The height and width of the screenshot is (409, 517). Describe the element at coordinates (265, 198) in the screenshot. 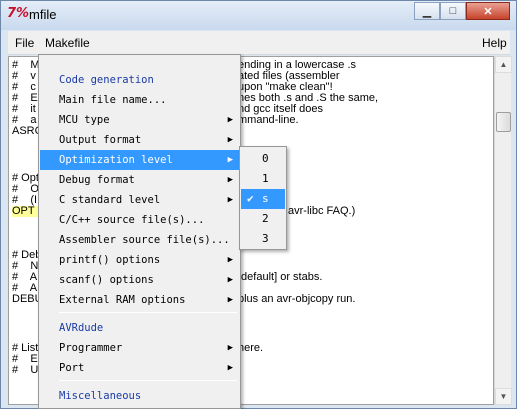

I see `opt-level-label: s` at that location.